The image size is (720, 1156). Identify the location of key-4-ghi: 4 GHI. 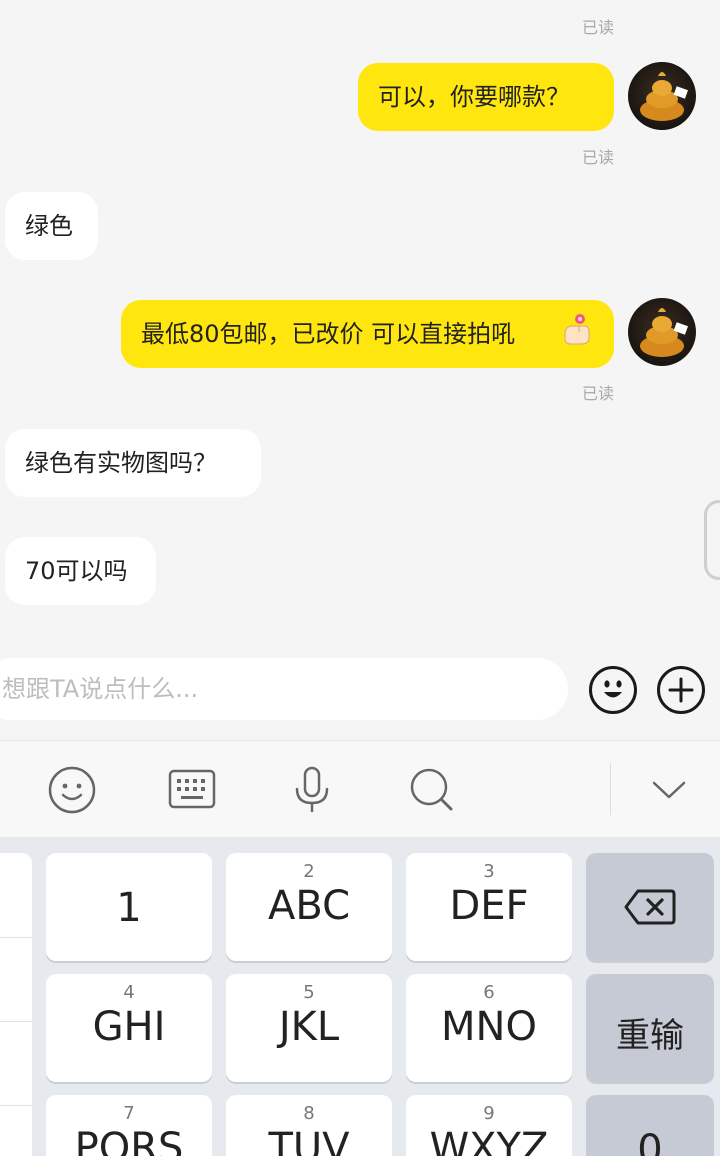
(129, 1028).